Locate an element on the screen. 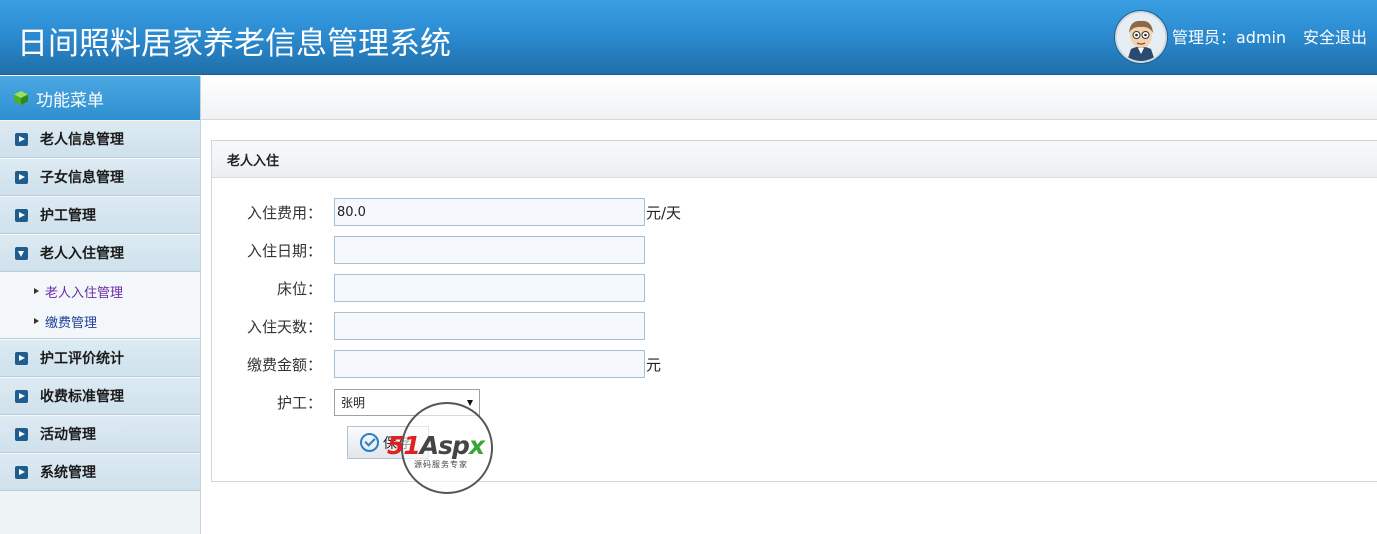 This screenshot has height=534, width=1377. menu-heading: 功能菜单 is located at coordinates (100, 98).